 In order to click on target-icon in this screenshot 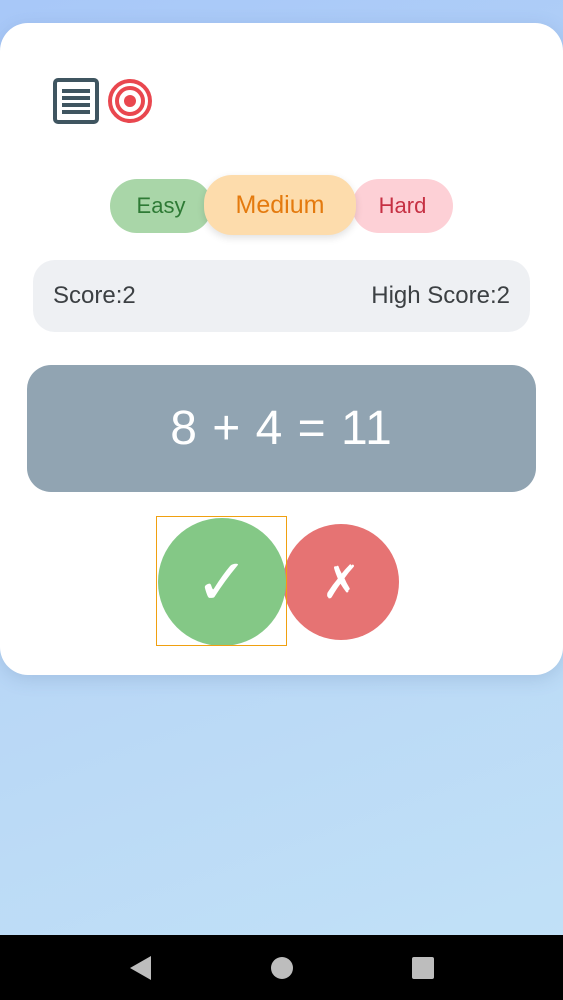, I will do `click(130, 101)`.